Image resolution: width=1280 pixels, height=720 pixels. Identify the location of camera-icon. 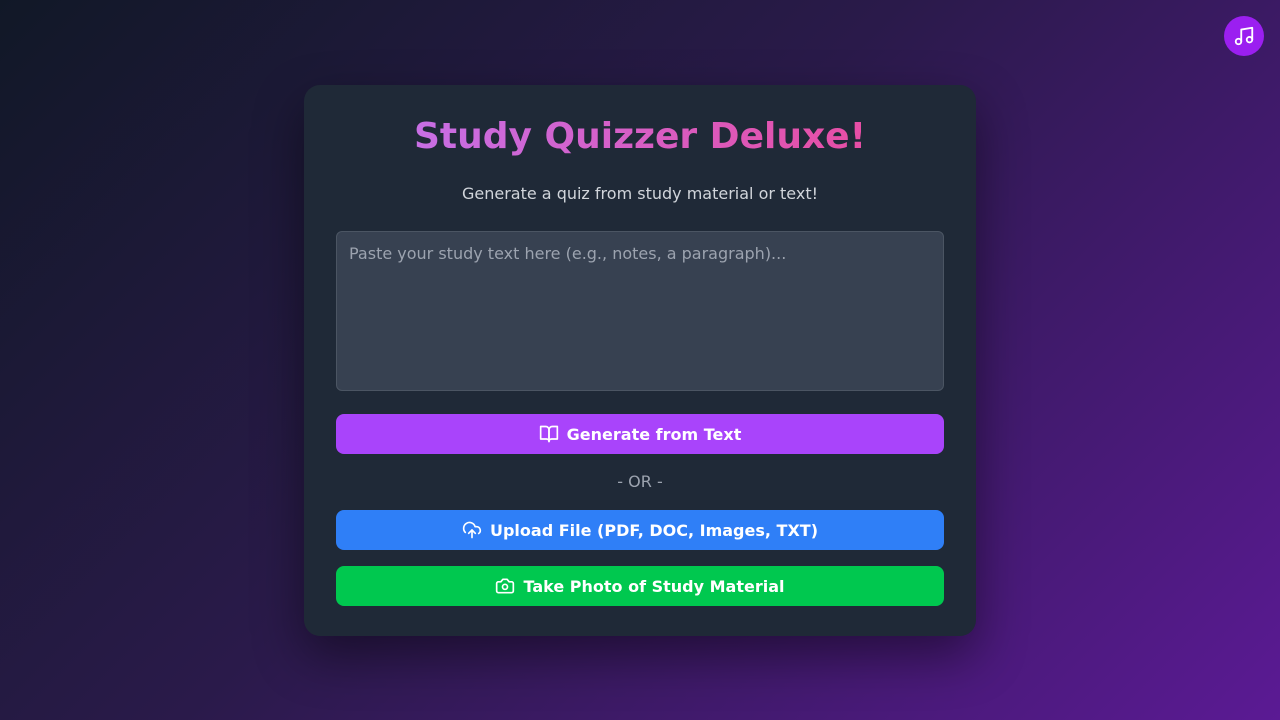
(505, 586).